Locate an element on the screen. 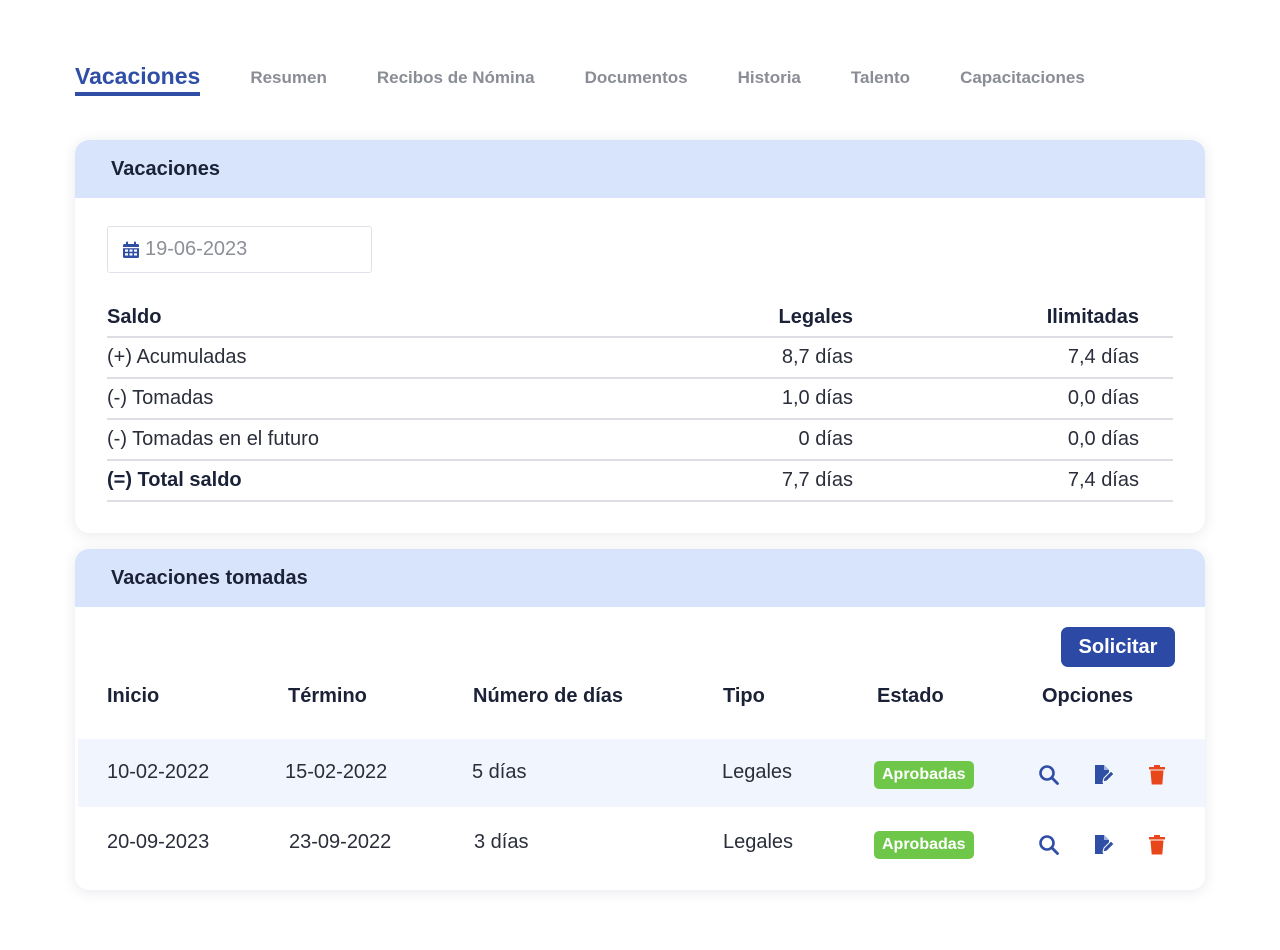 This screenshot has height=950, width=1280. header-opciones: Opciones is located at coordinates (1088, 696).